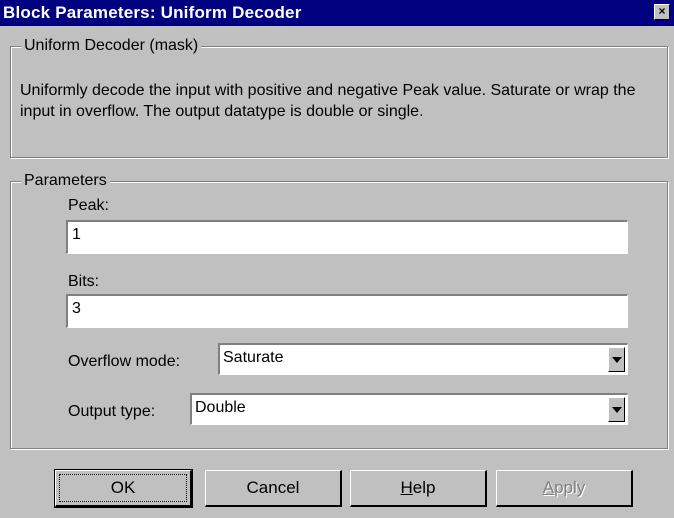  What do you see at coordinates (111, 46) in the screenshot?
I see `mask-legend: Uniform Decoder (mask)` at bounding box center [111, 46].